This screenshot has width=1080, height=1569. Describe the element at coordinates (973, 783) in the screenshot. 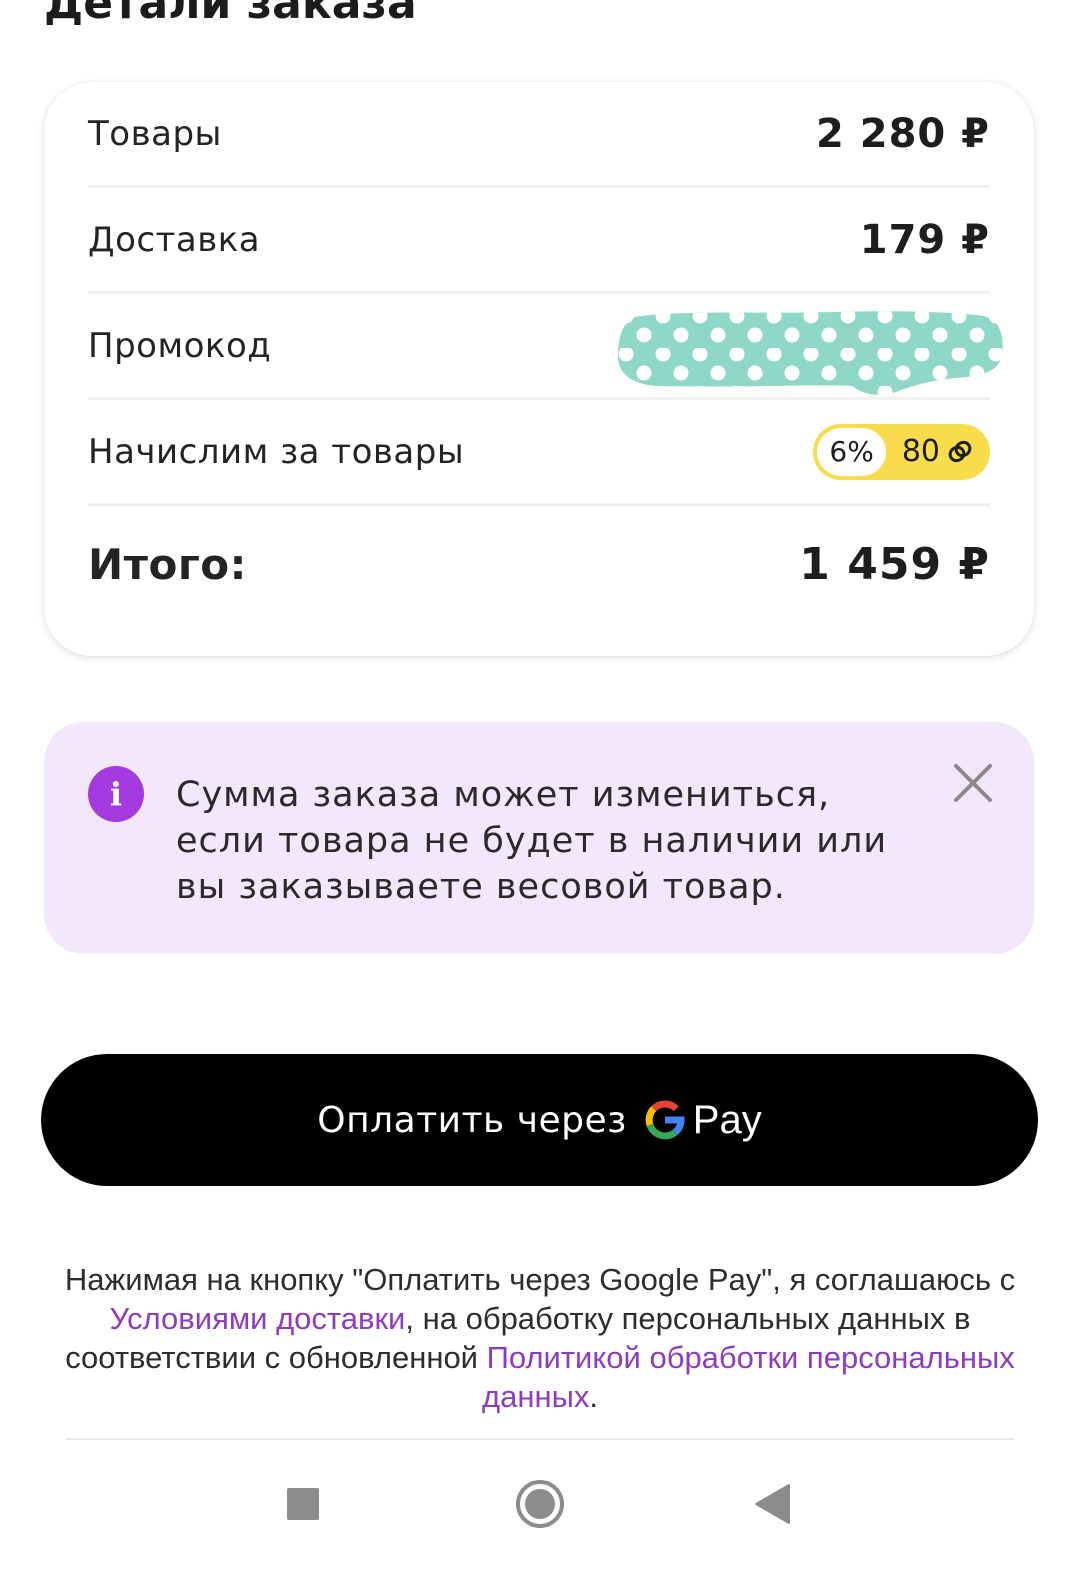

I see `close-icon` at that location.